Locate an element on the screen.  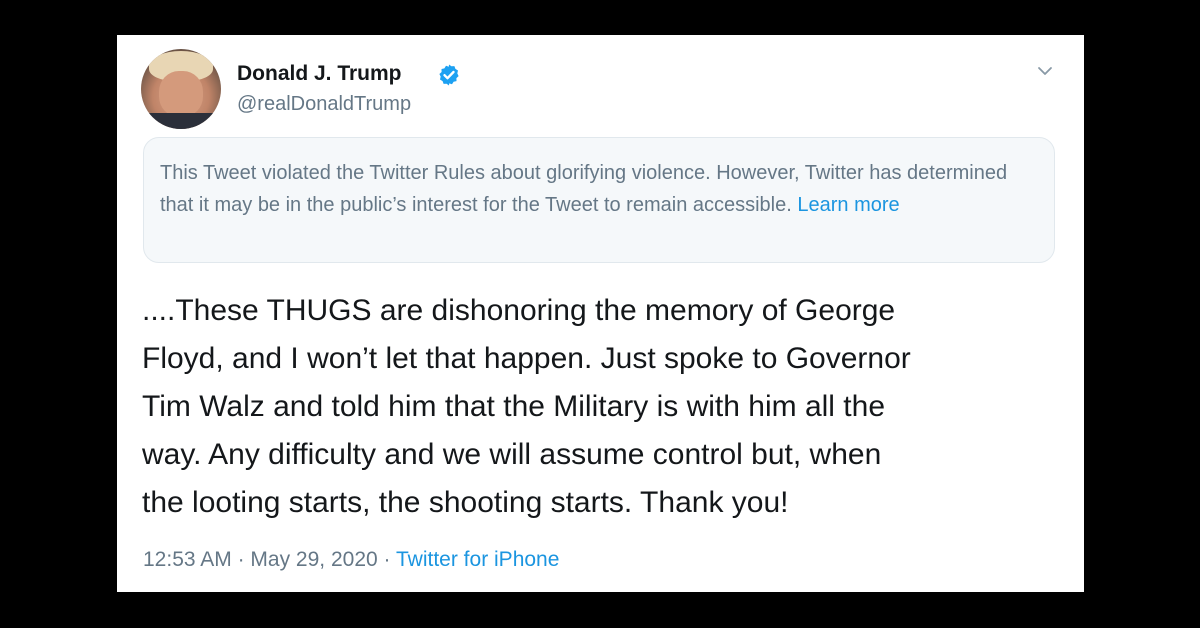
avatar is located at coordinates (181, 89).